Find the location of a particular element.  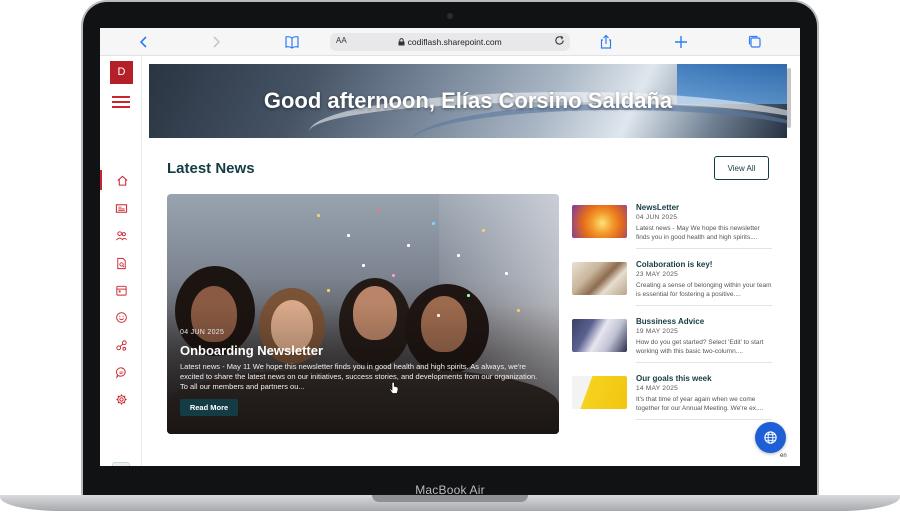

reload-icon is located at coordinates (559, 42).